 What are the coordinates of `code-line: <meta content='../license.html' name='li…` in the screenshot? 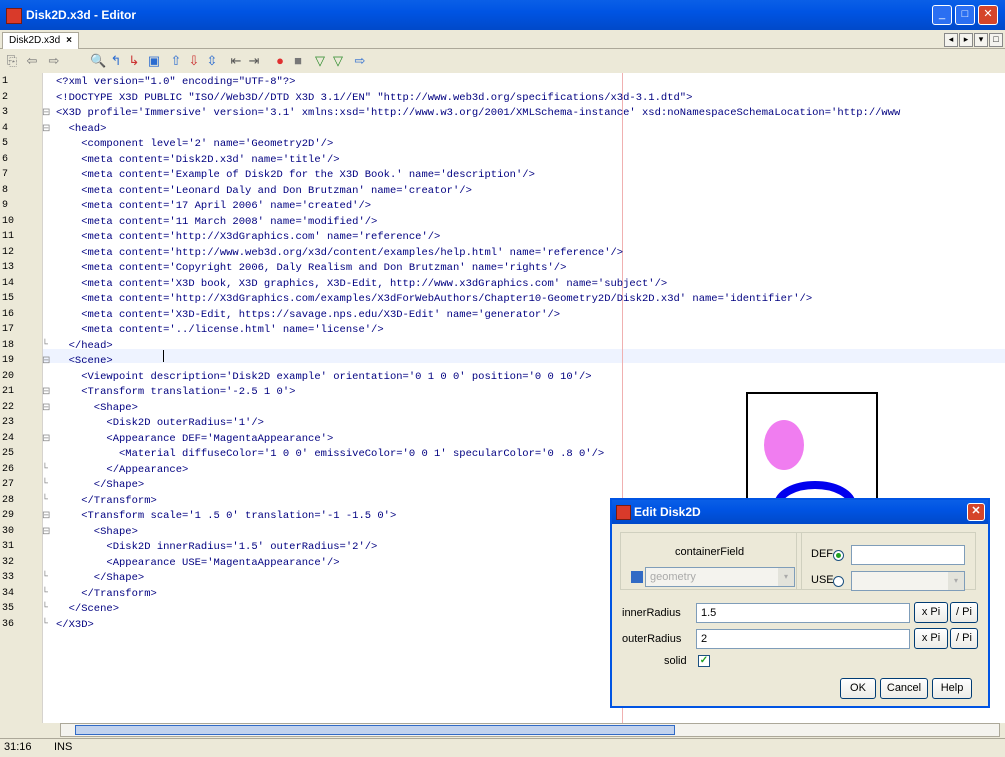 It's located at (219, 330).